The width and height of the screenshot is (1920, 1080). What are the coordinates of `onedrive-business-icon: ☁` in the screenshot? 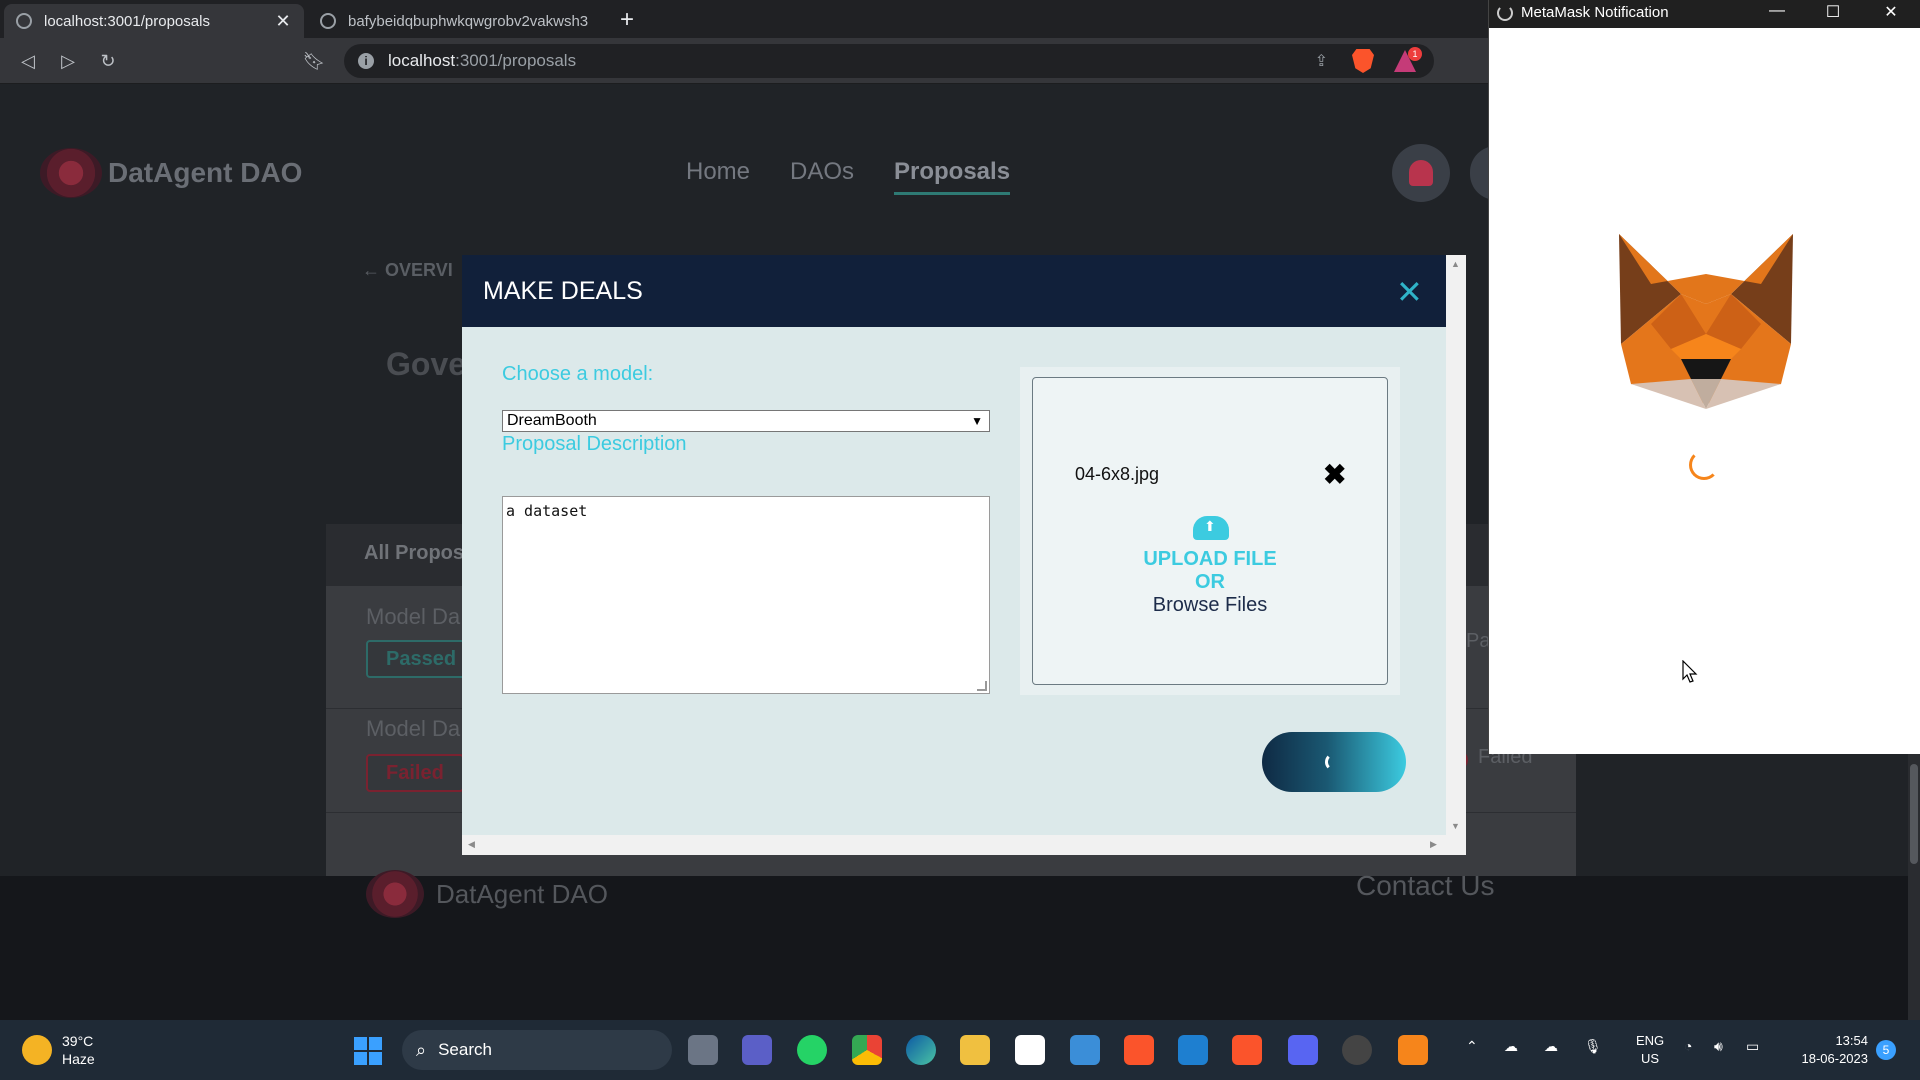 It's located at (1551, 1046).